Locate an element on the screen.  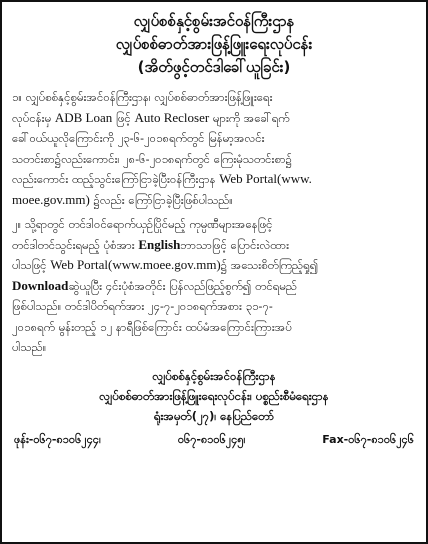
phone-1: ဖုန်း-၀၆၇-၈၁၀၆၂၄၄၊ is located at coordinates (57, 439).